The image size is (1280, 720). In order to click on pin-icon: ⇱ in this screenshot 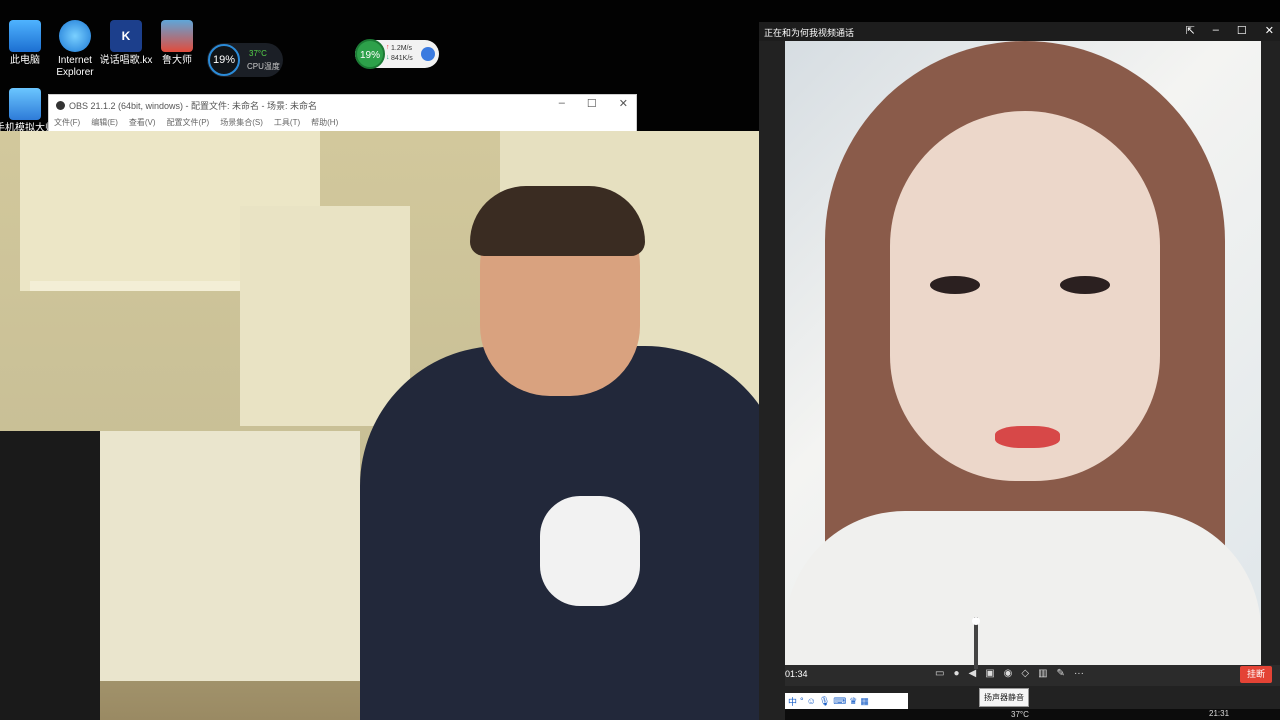, I will do `click(1190, 30)`.